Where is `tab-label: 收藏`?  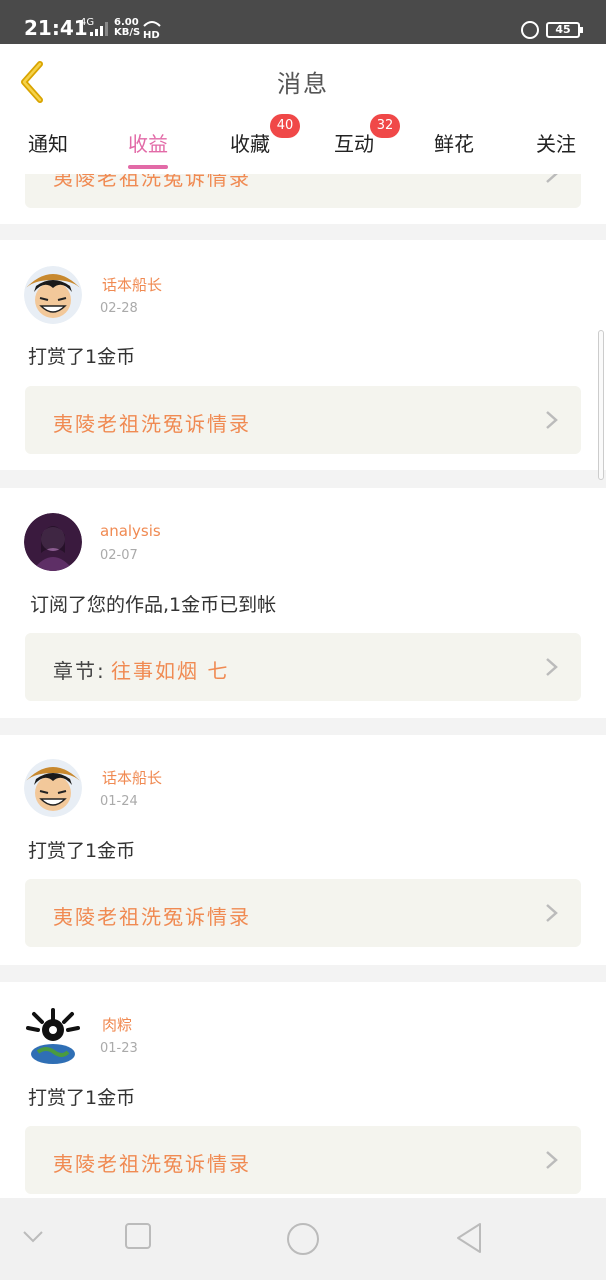
tab-label: 收藏 is located at coordinates (250, 144).